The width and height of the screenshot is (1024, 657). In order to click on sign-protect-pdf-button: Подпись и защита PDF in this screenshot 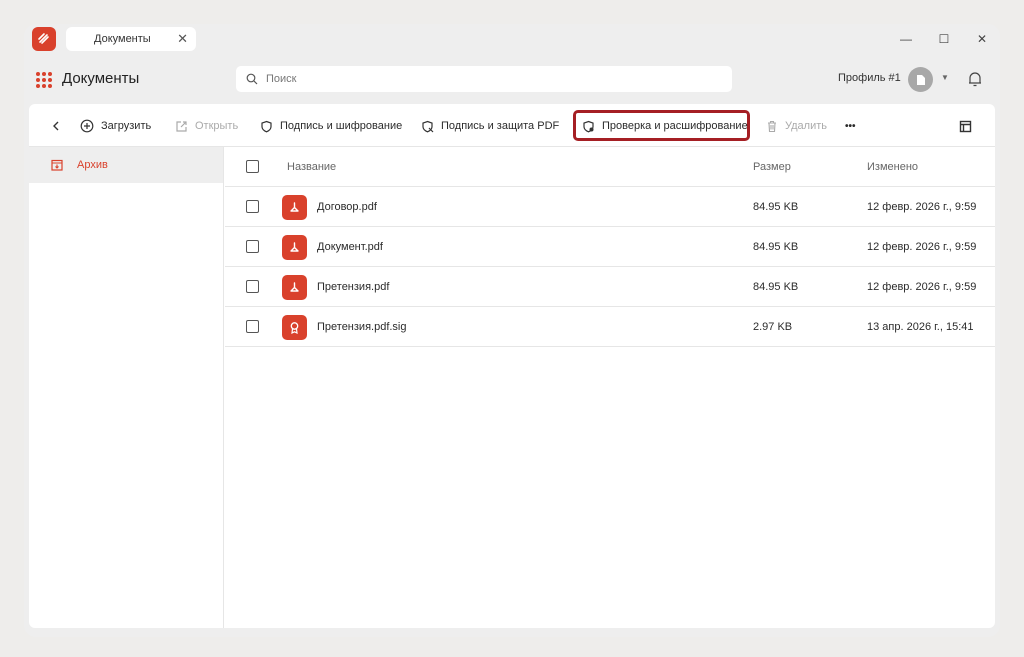, I will do `click(490, 126)`.